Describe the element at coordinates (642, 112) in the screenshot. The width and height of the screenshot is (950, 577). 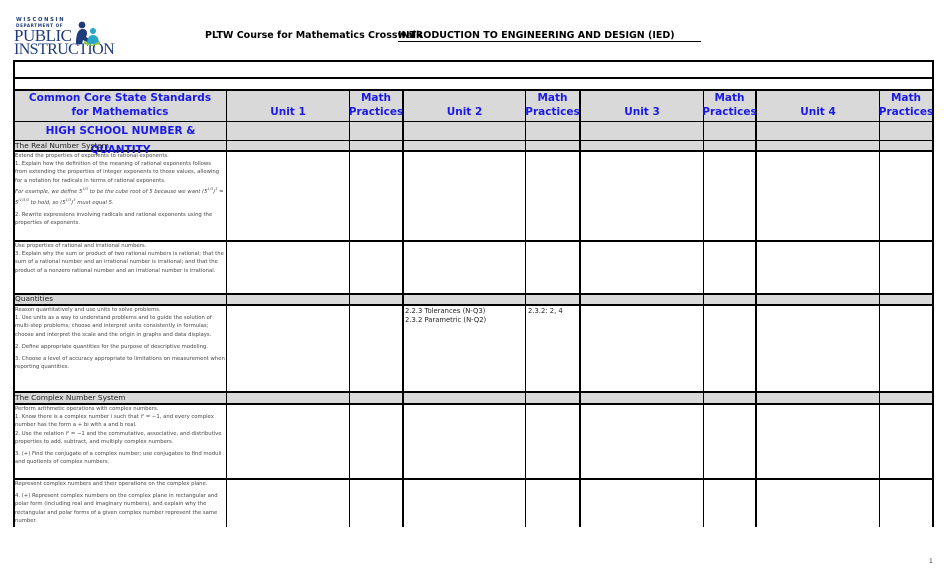
I see `column-header-unit3: Unit 3` at that location.